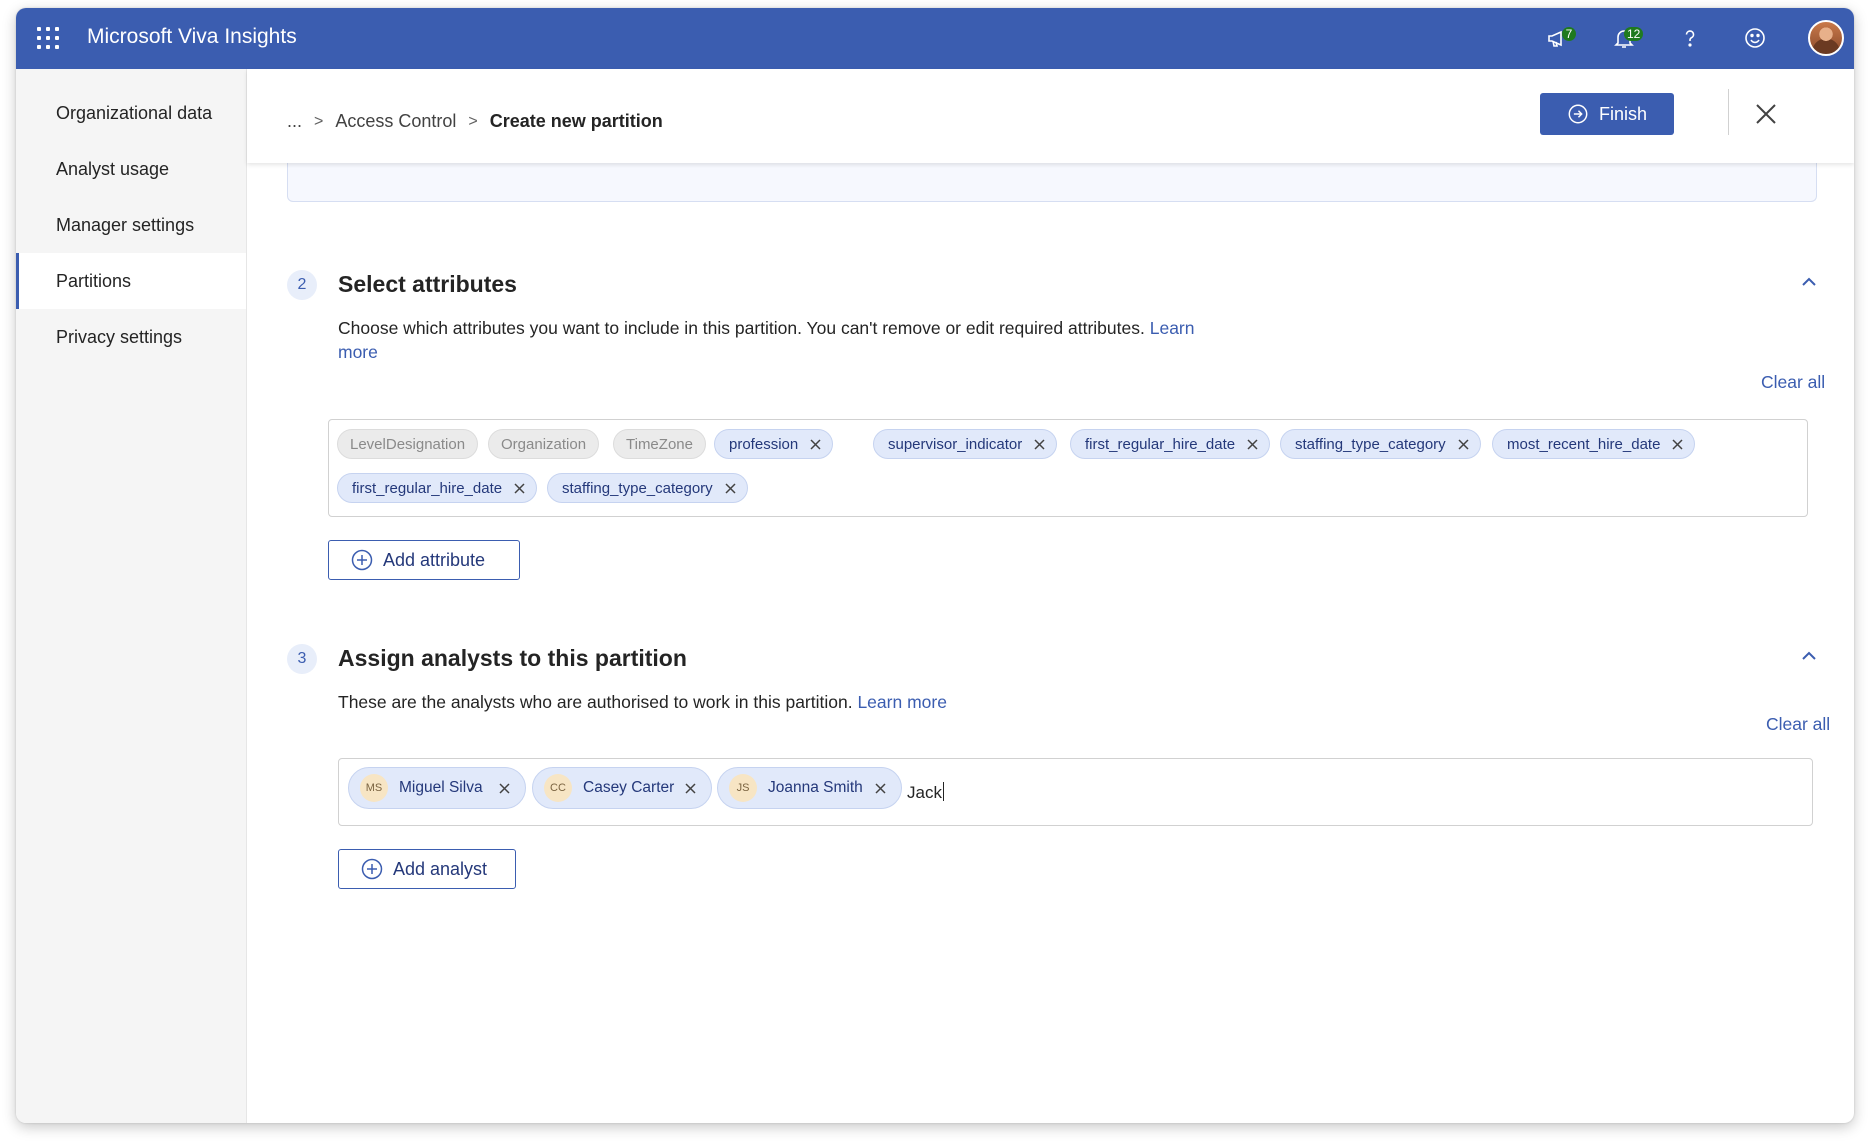  I want to click on attribute-tag: profession, so click(774, 444).